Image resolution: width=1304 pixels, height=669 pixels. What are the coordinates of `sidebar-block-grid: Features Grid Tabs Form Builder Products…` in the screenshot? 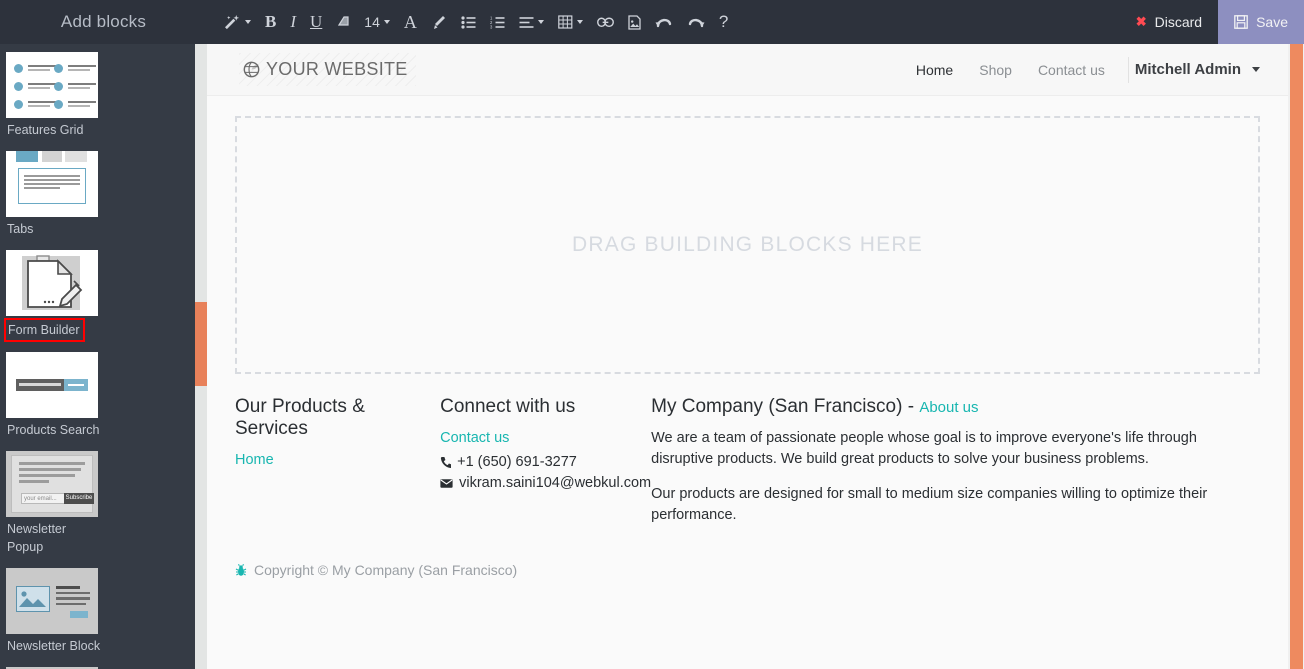 It's located at (97, 357).